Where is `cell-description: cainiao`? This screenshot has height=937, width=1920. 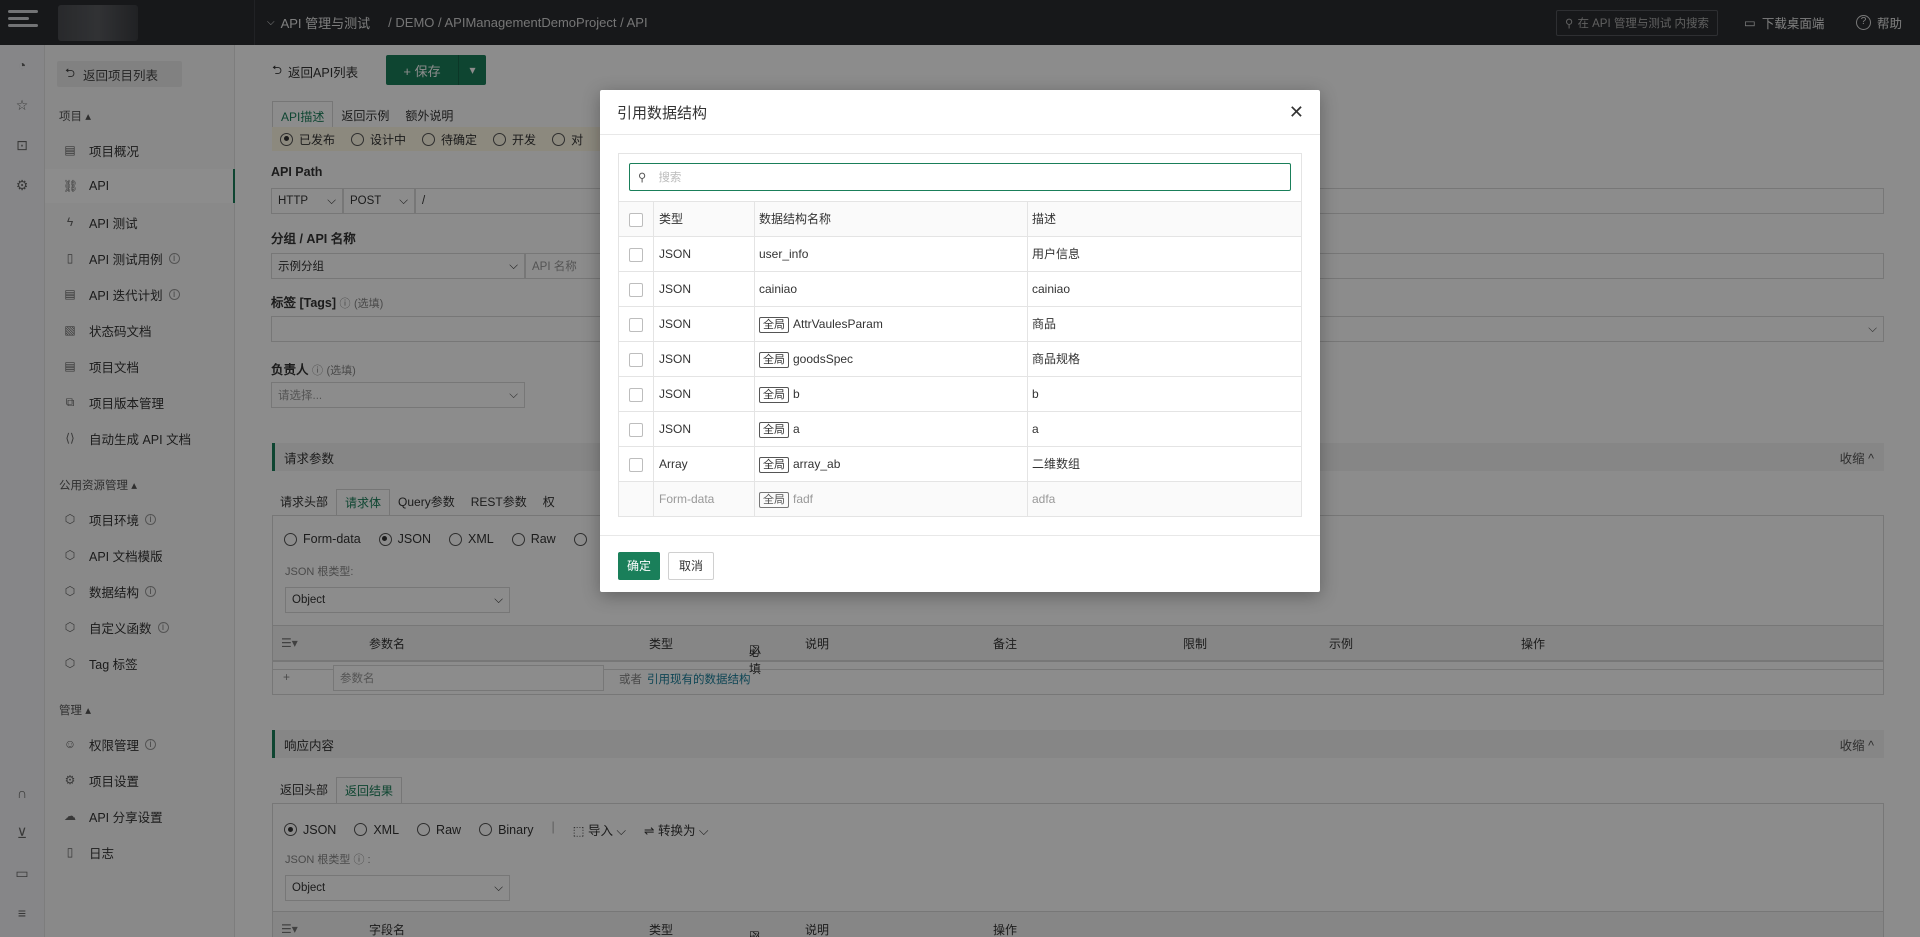 cell-description: cainiao is located at coordinates (1051, 289).